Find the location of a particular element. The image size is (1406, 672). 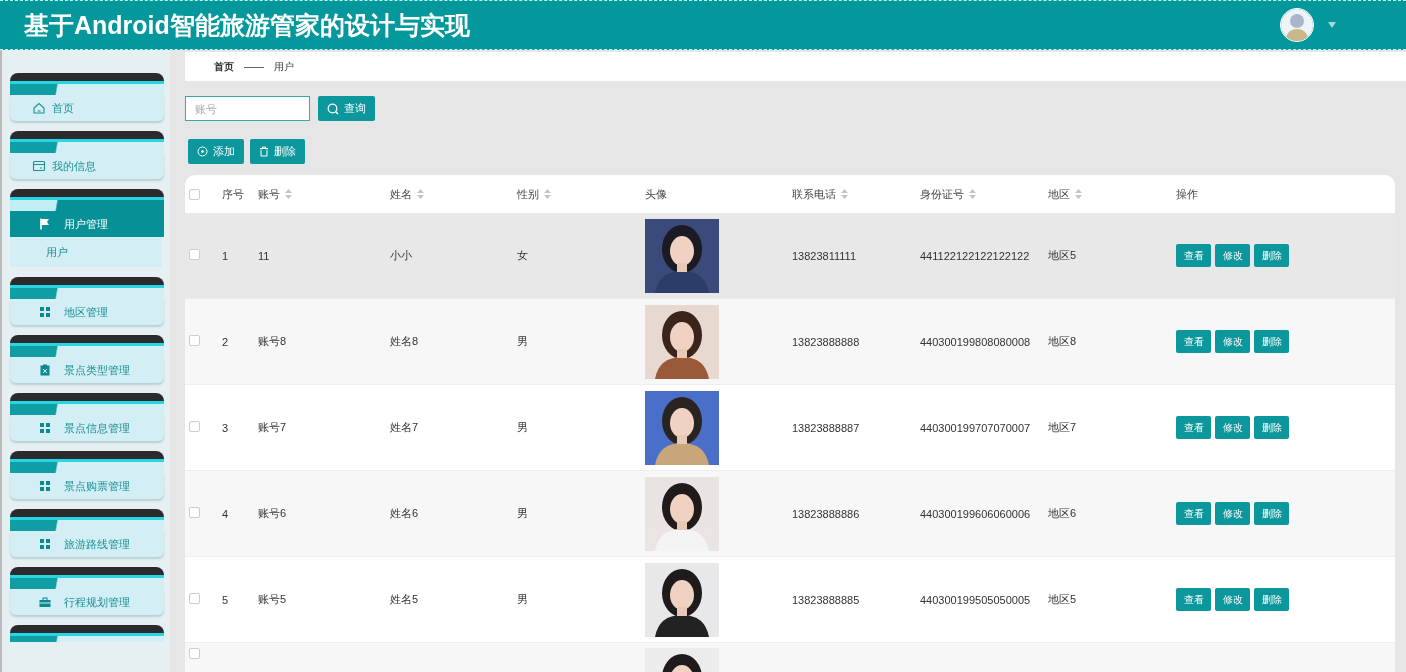

table-cell-text: 账号5 is located at coordinates (273, 599).